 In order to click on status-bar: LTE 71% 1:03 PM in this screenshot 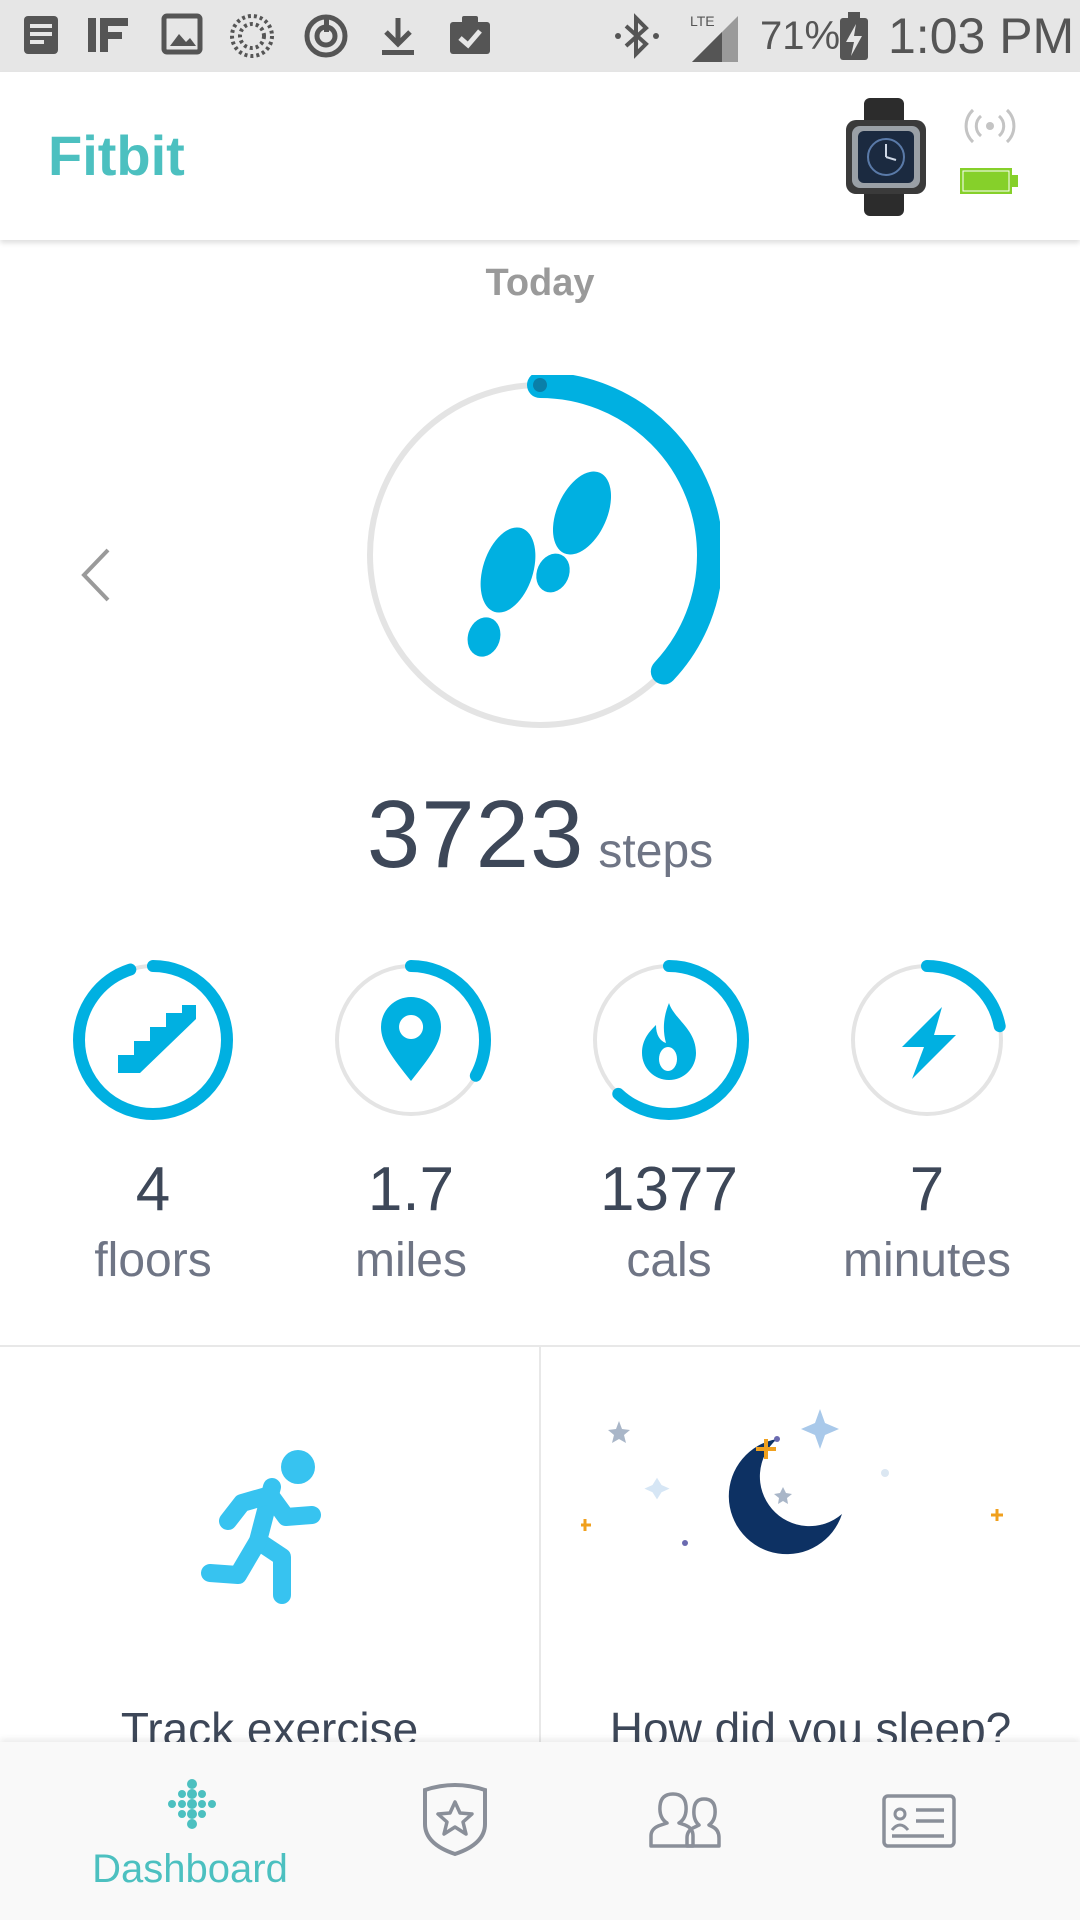, I will do `click(540, 36)`.